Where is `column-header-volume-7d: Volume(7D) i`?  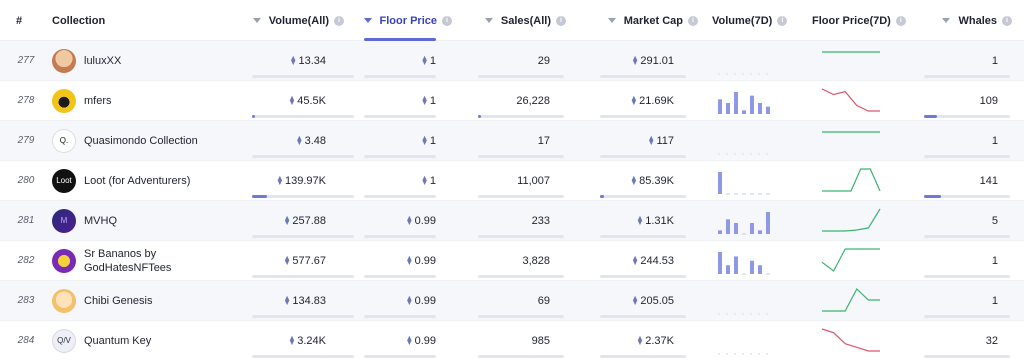 column-header-volume-7d: Volume(7D) i is located at coordinates (757, 20).